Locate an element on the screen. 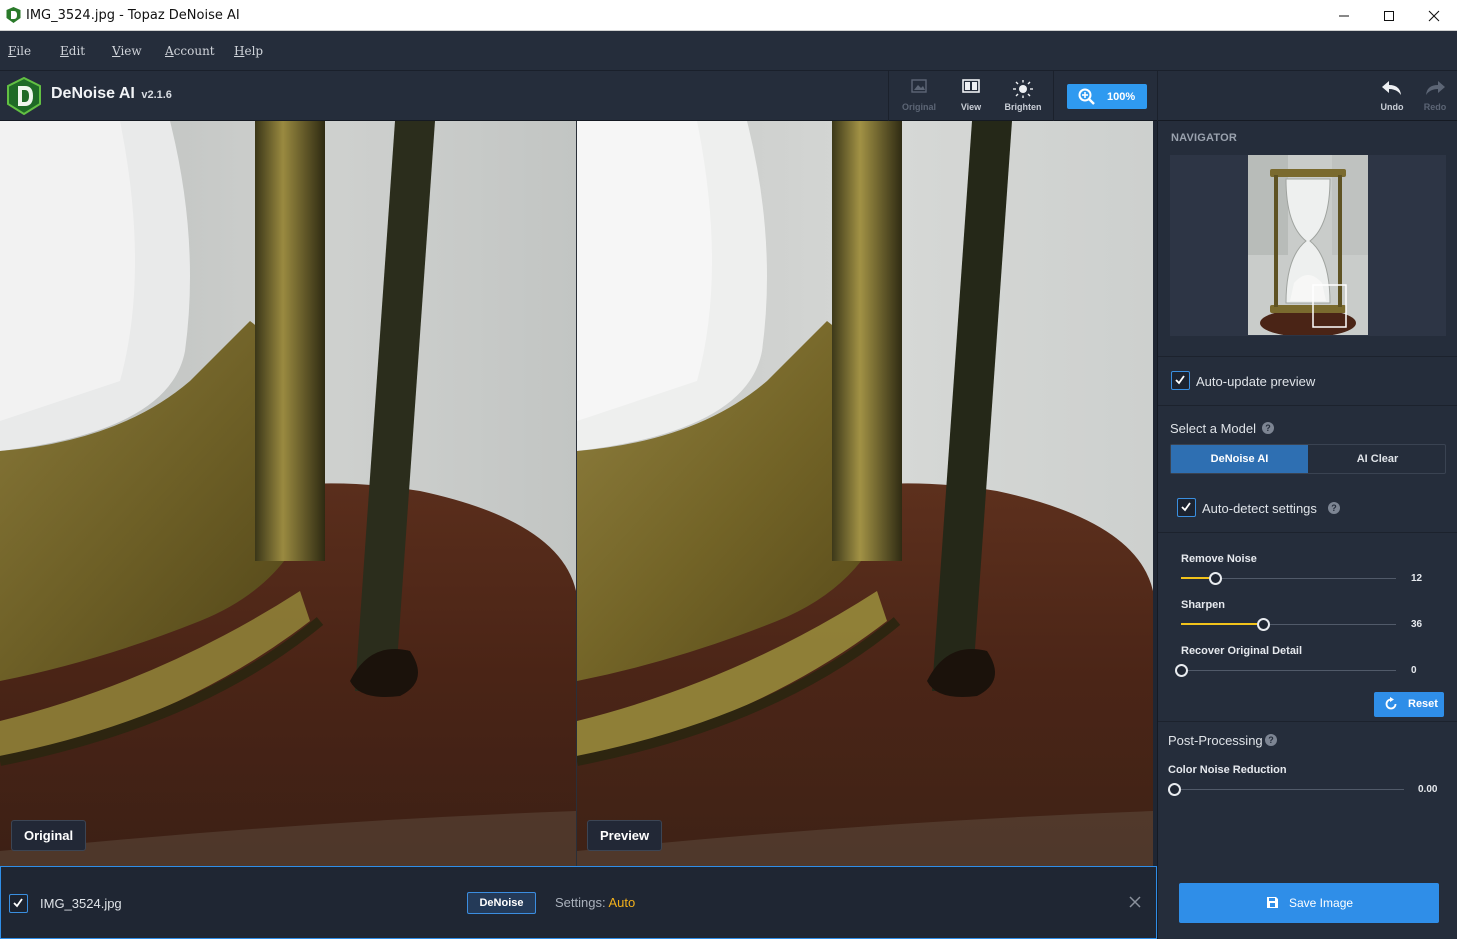  remove-noise-handle is located at coordinates (1215, 578).